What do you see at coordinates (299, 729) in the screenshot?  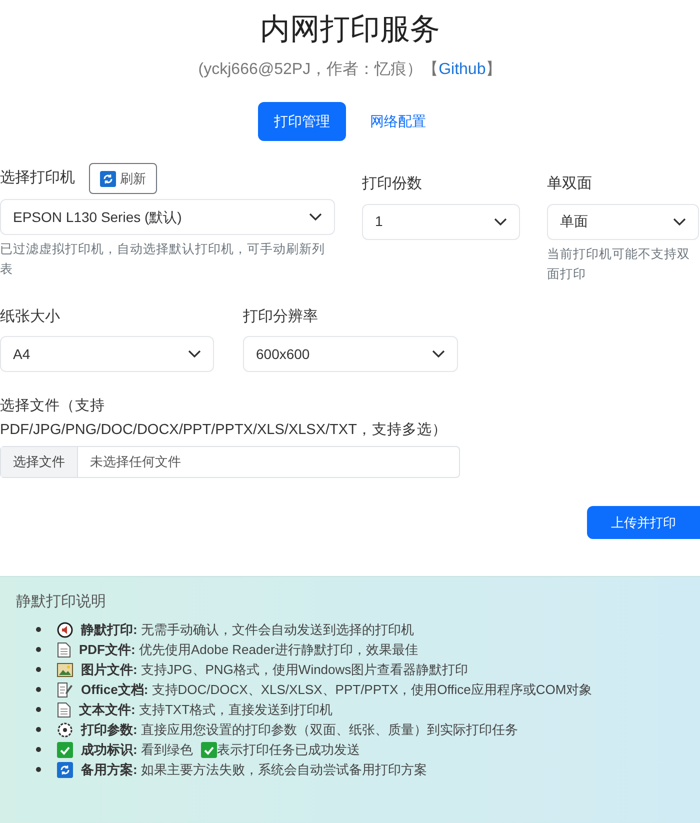 I see `info-item-text: 打印参数: 直接应用您设置的打印参数（双面、纸张、质量）到实际打印任务` at bounding box center [299, 729].